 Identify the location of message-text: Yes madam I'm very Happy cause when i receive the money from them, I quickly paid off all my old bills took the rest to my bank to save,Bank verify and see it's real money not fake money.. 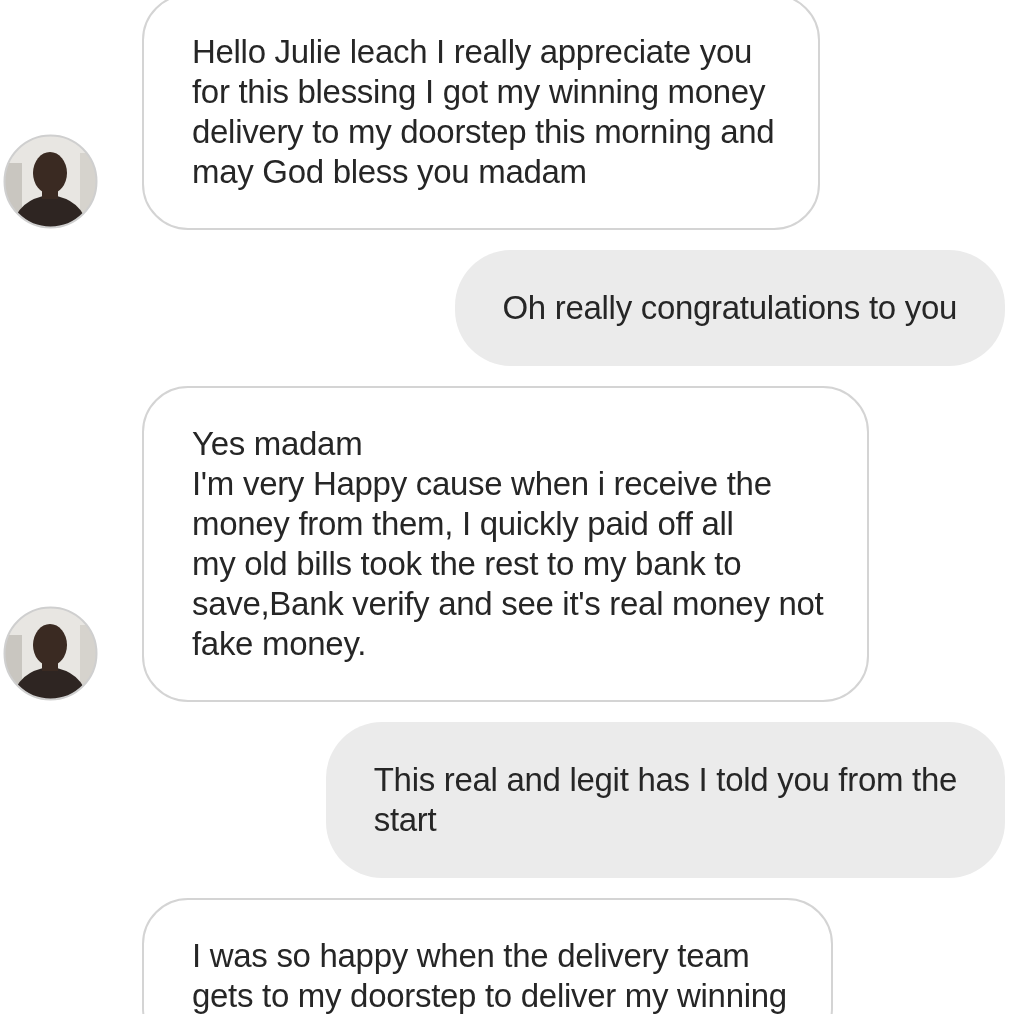
(508, 544).